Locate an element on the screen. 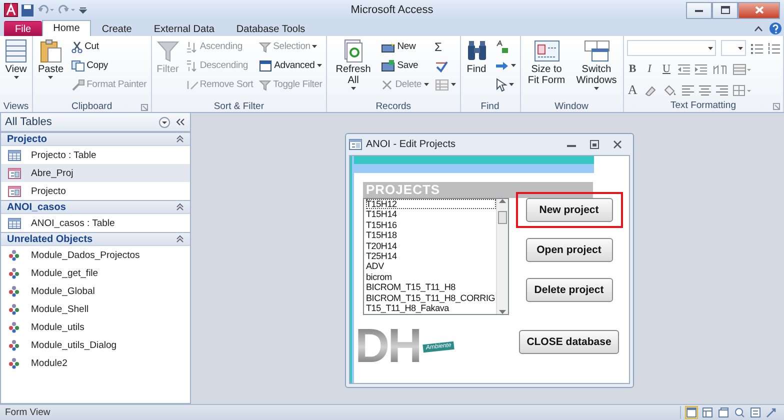 The image size is (784, 420). dialog-button: Open project is located at coordinates (569, 250).